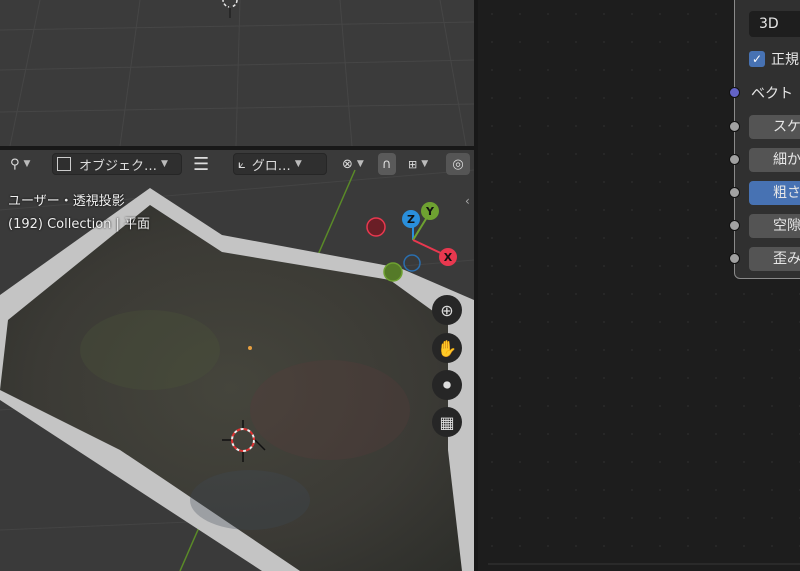  I want to click on transform-orientation-dropdown: ⟀ グロ… ▼, so click(280, 164).